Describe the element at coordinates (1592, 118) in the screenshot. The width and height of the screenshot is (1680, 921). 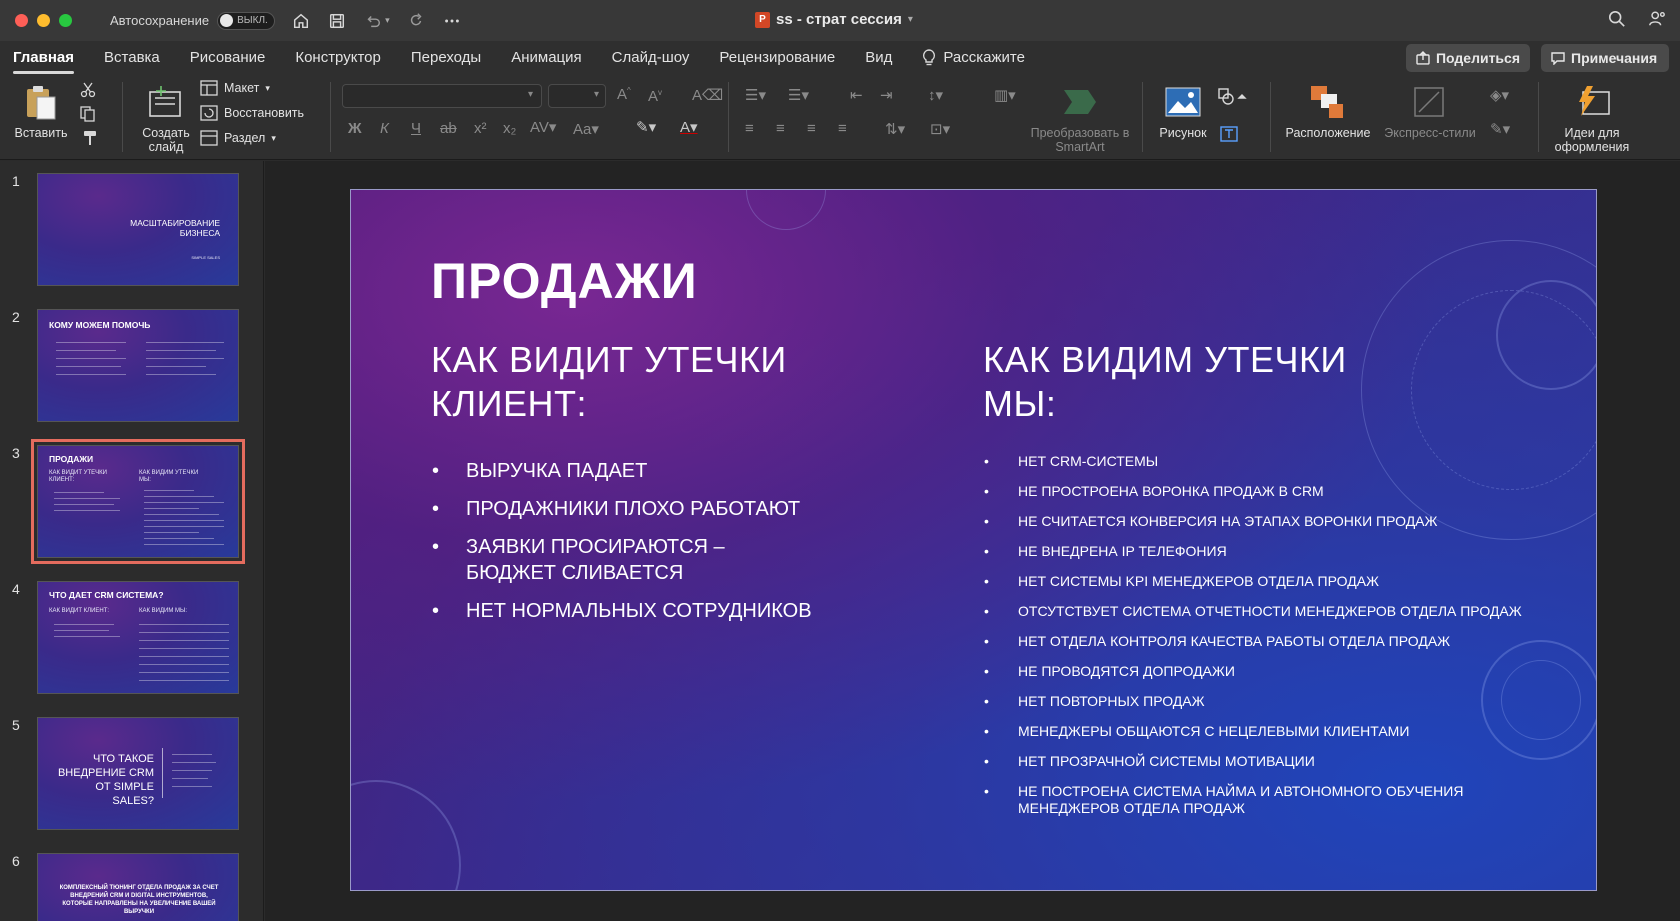
I see `design-ideas-button: Идеи для оформления` at that location.